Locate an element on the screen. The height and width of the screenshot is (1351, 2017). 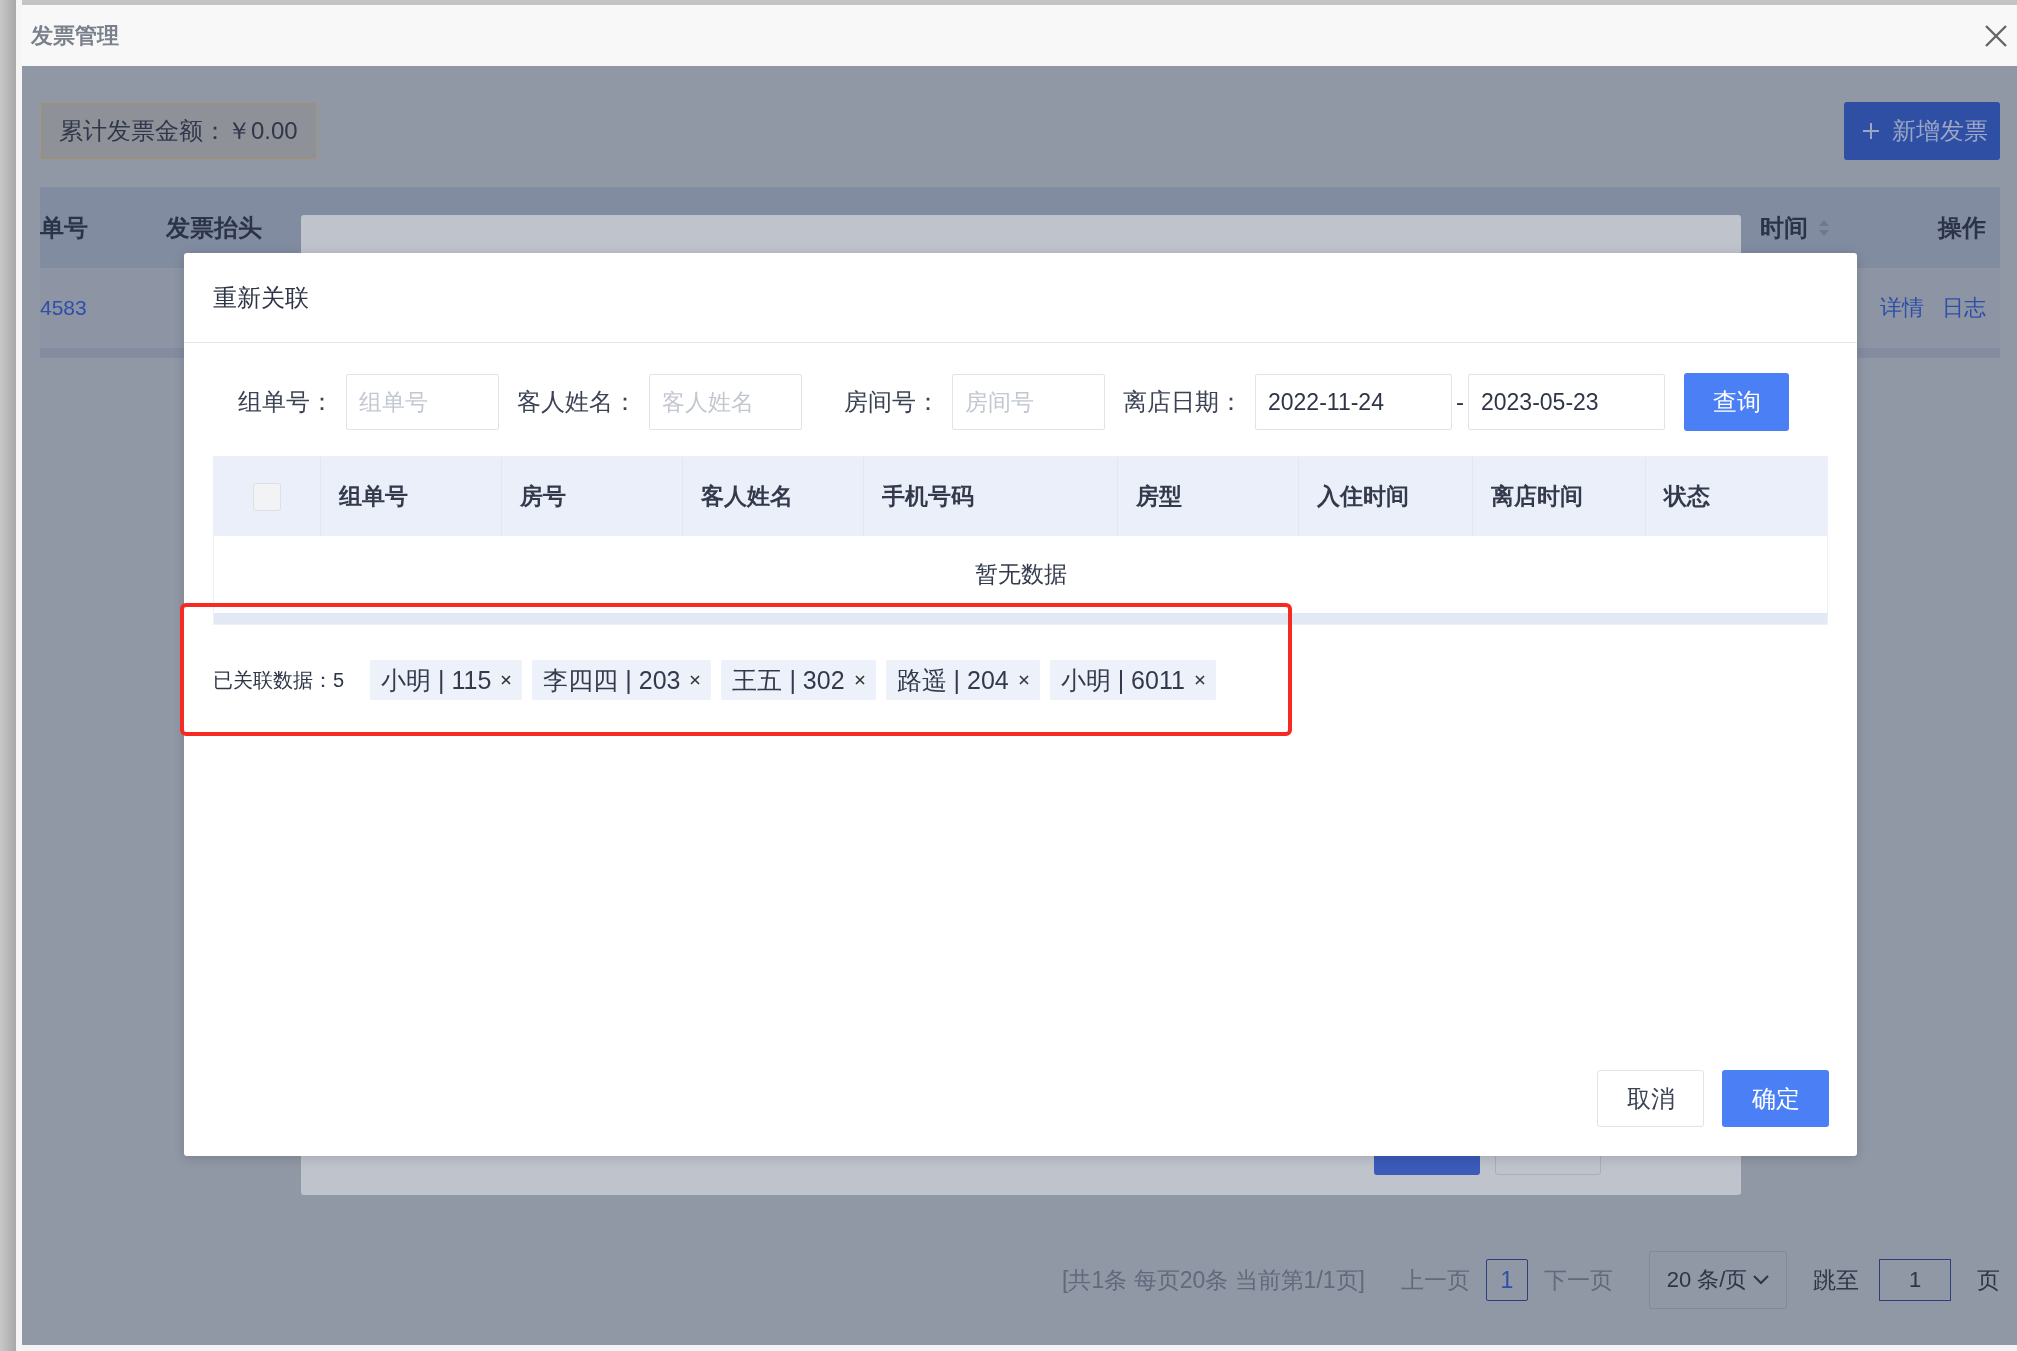
filter-label: 客人姓名： is located at coordinates (577, 402).